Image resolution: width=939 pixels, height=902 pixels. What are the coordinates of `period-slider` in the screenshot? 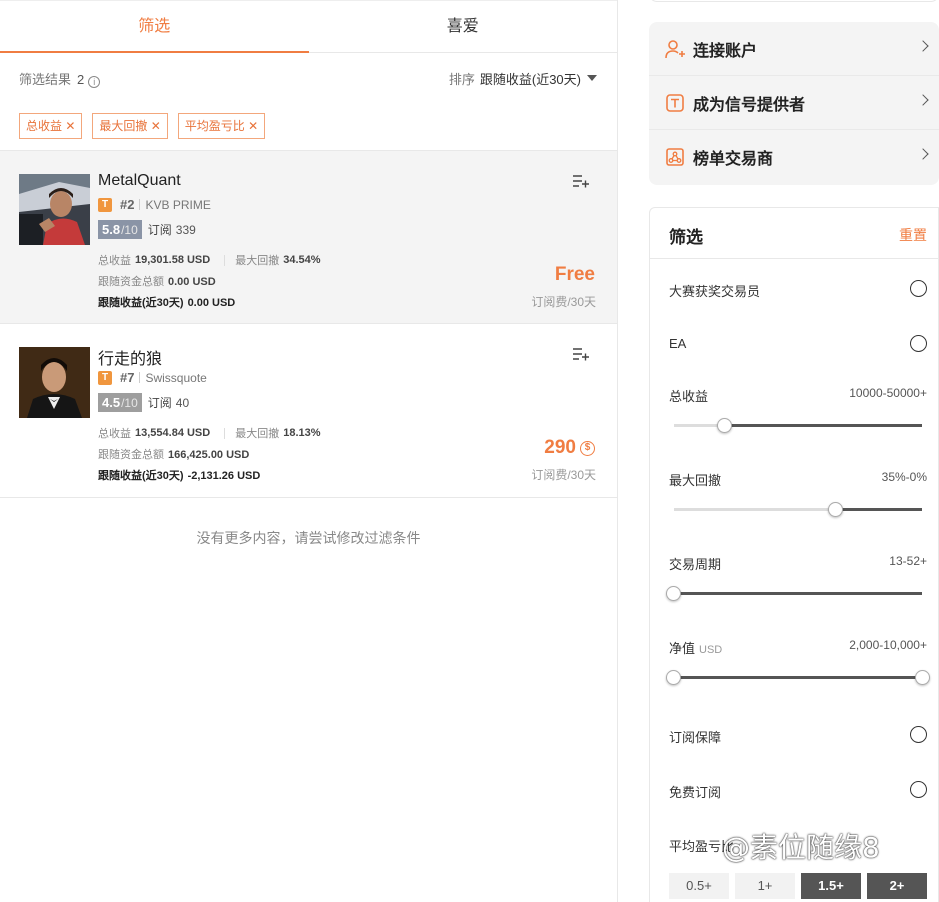 It's located at (794, 593).